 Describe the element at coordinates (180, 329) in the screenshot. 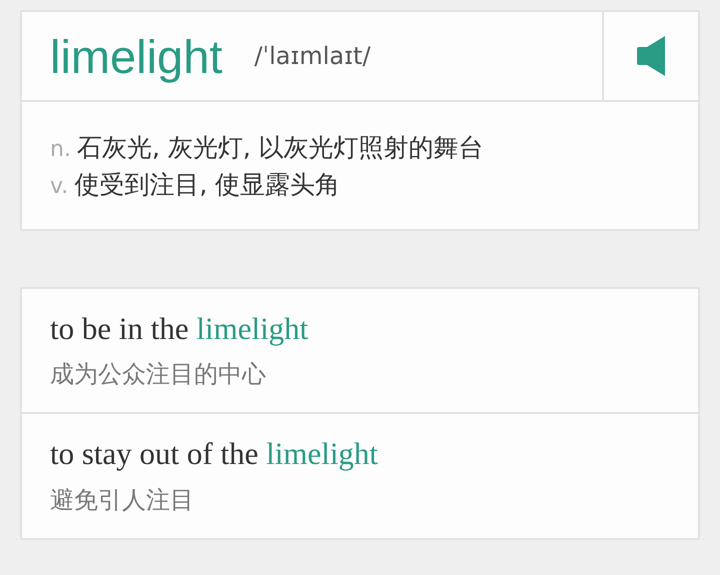

I see `phrase-text: to be in the limelight` at that location.